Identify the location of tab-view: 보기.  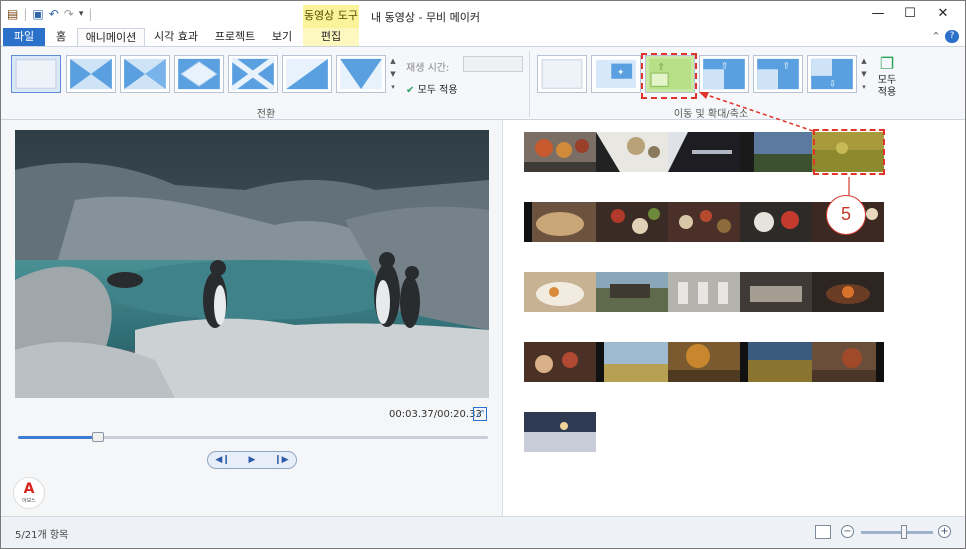
(282, 37).